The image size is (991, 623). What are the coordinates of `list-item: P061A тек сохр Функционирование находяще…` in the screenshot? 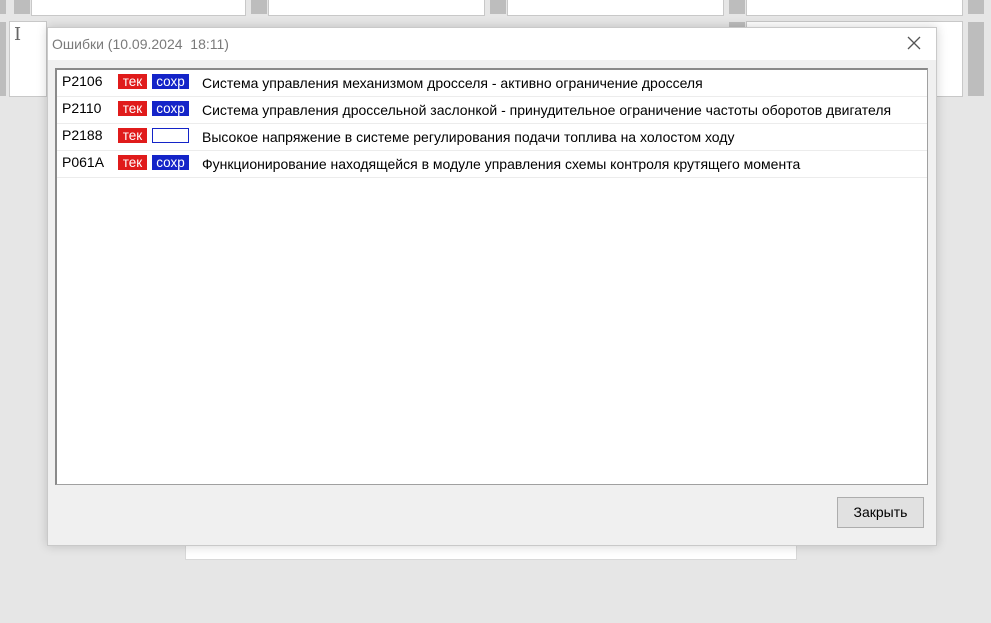 It's located at (492, 164).